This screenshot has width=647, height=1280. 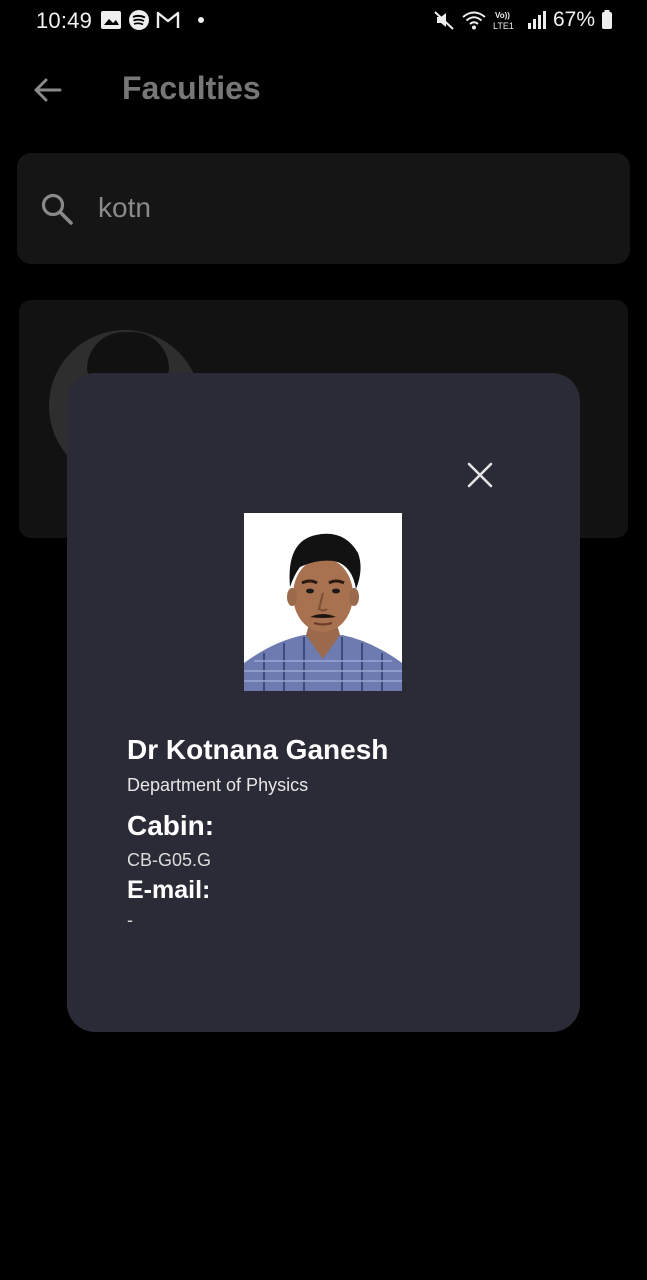 I want to click on email-label: E-mail:, so click(x=169, y=890).